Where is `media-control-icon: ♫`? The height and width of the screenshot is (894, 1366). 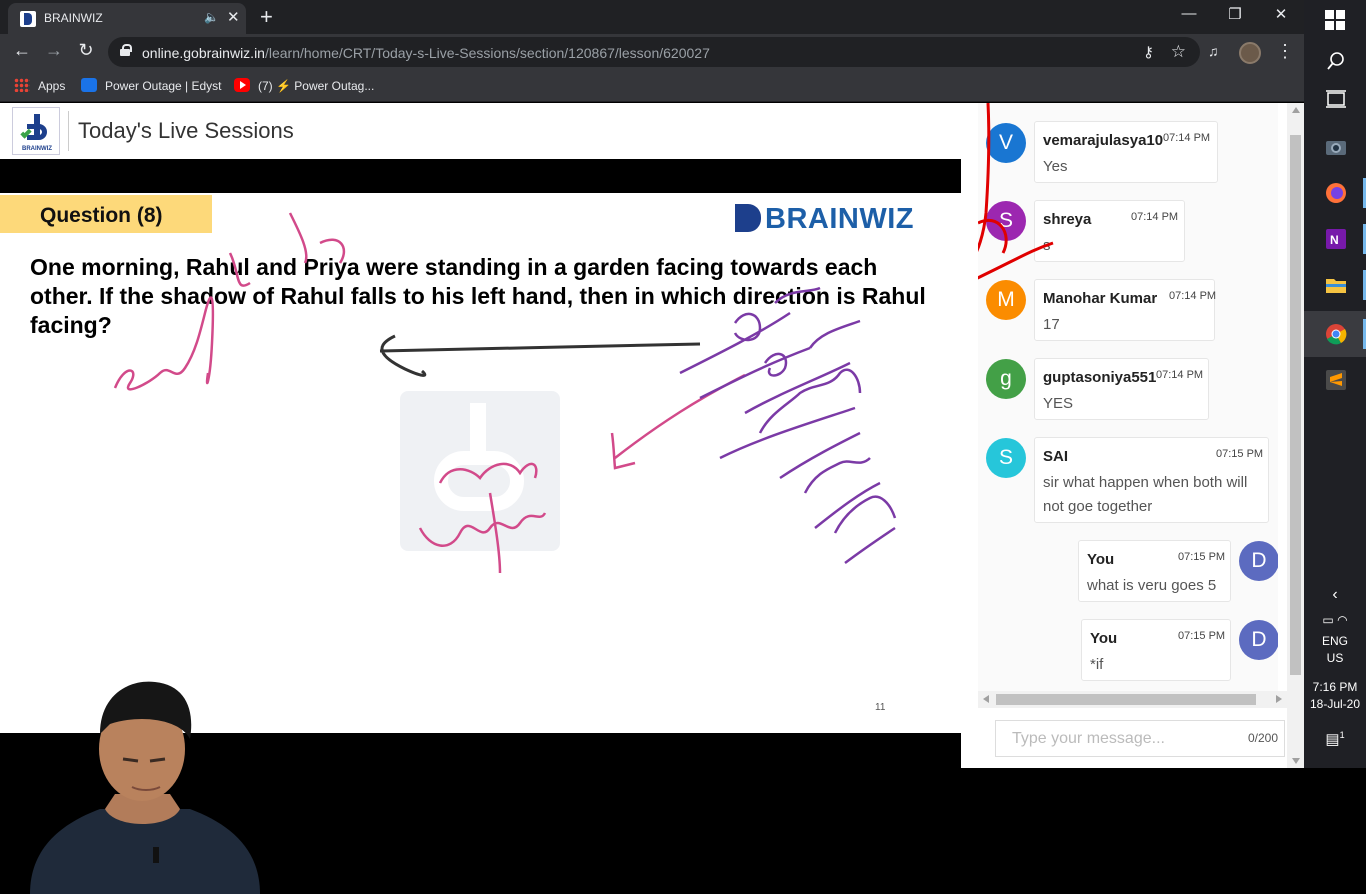
media-control-icon: ♫ is located at coordinates (1217, 51).